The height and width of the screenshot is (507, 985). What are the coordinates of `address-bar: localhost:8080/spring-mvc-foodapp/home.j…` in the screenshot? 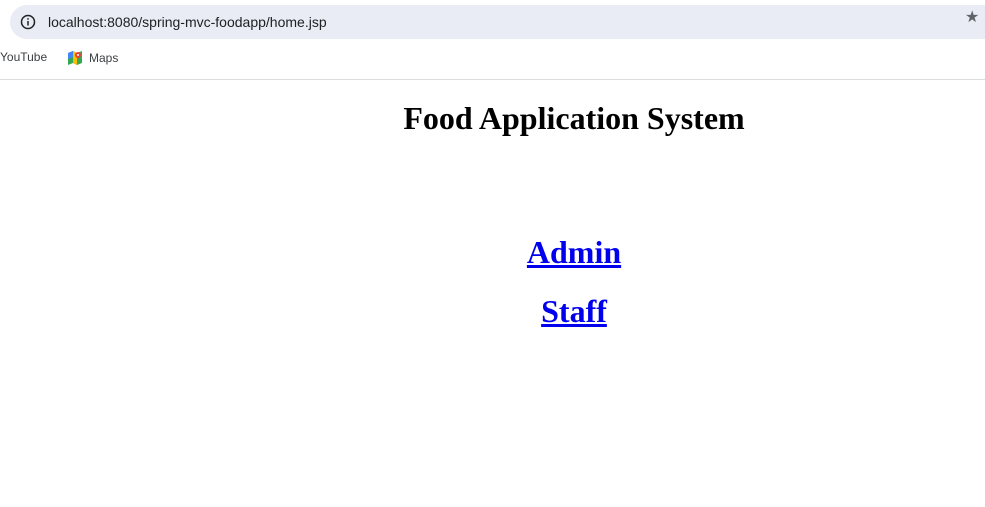 It's located at (497, 22).